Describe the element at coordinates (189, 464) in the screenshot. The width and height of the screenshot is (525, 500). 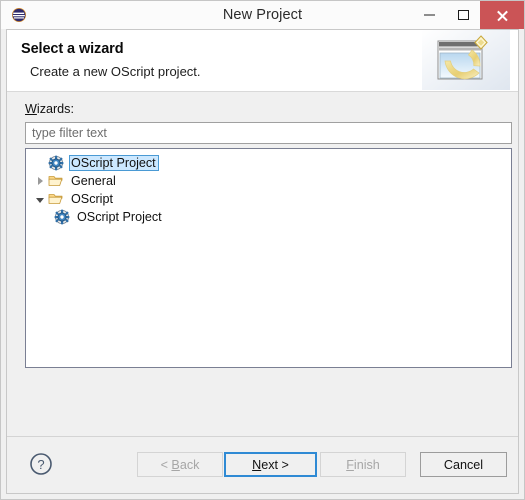
I see `back-button-suffix: ack` at that location.